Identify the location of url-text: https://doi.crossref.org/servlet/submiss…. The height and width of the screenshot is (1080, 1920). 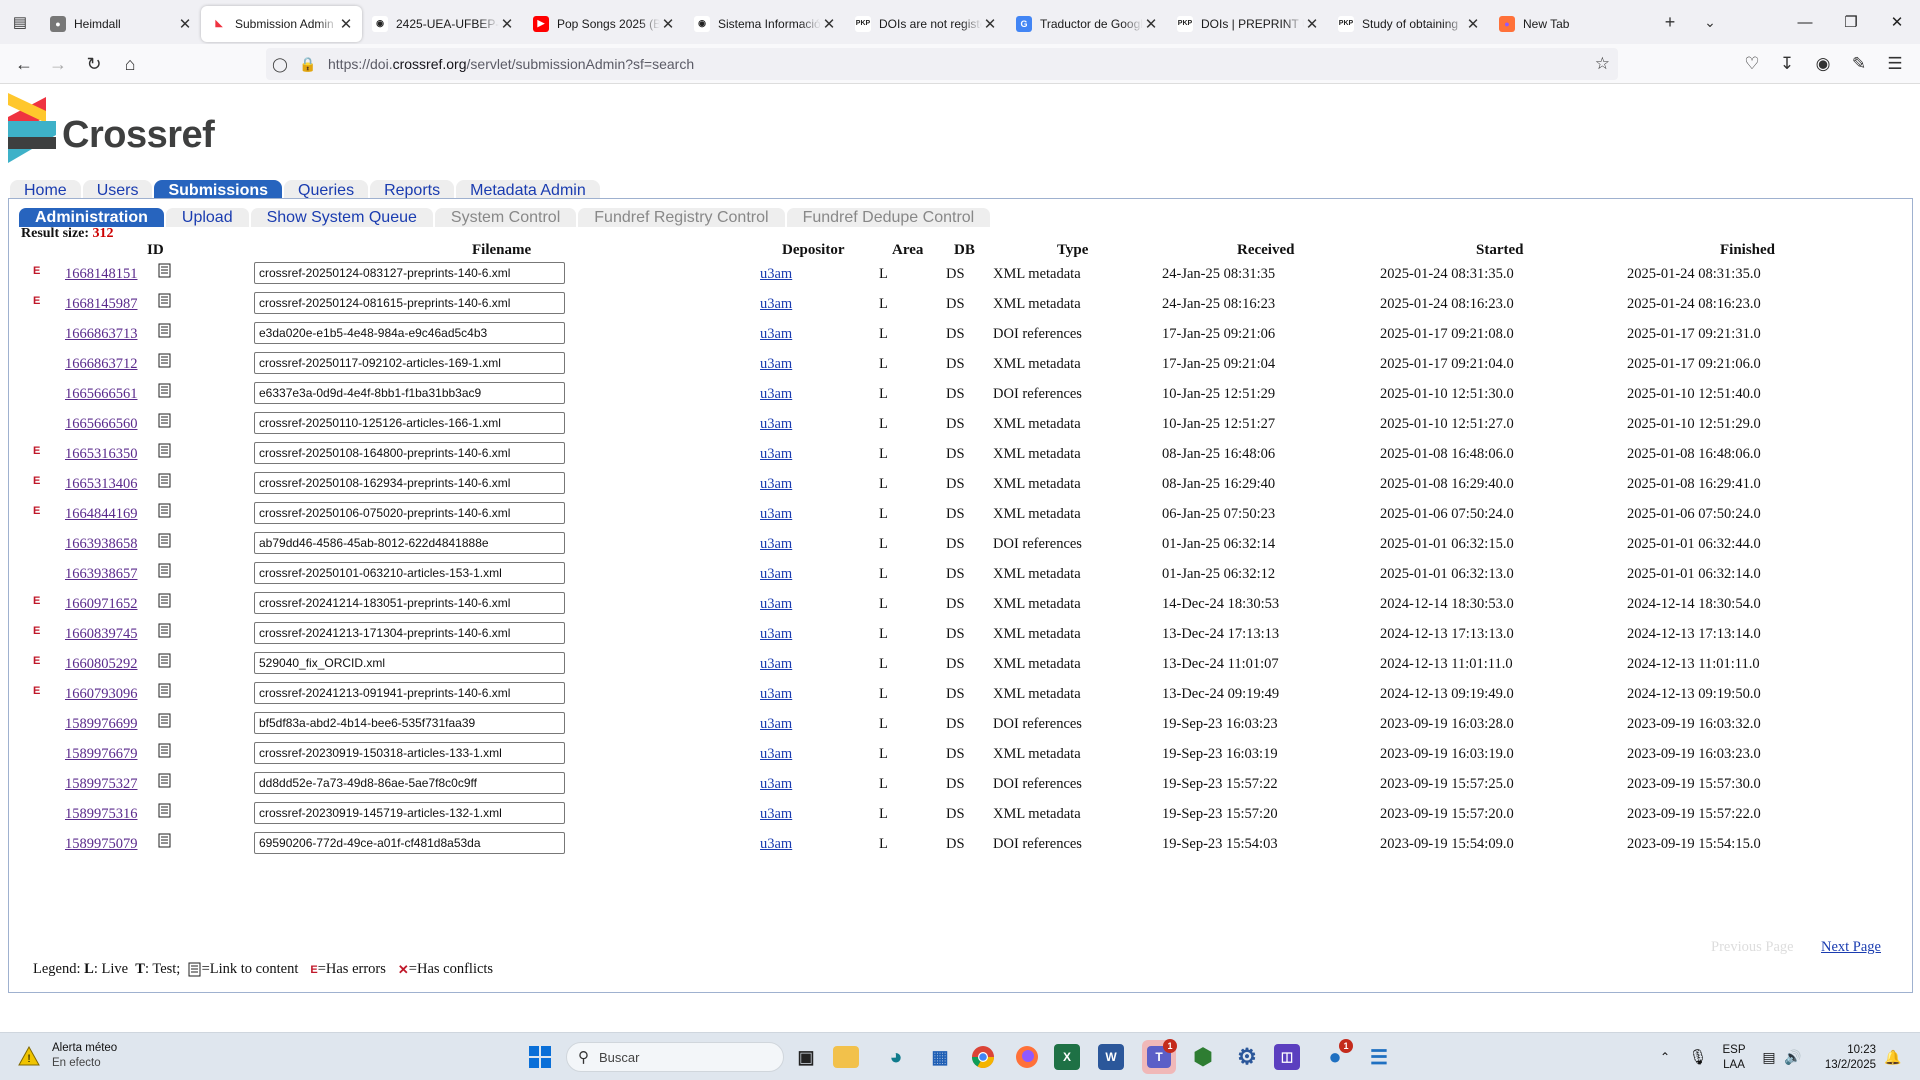
(511, 64).